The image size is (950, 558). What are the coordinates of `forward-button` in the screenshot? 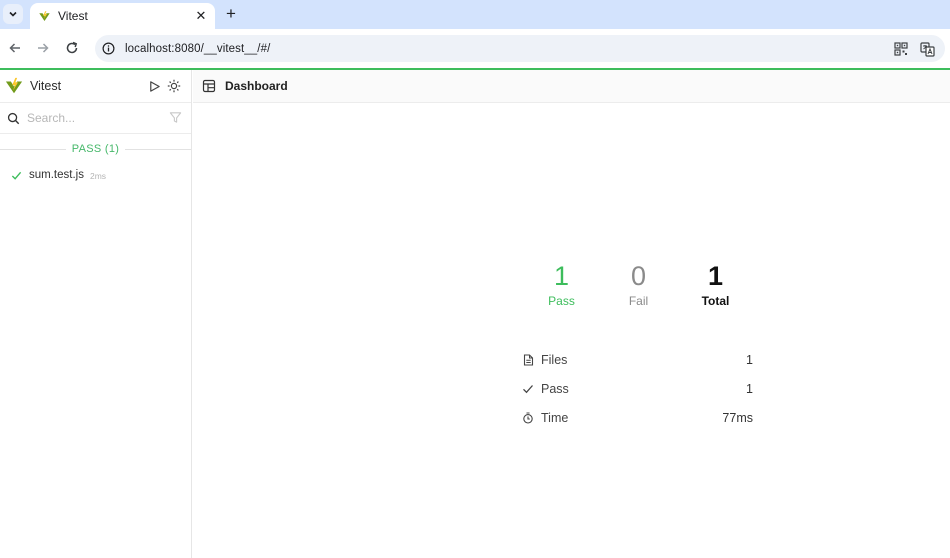 It's located at (43, 48).